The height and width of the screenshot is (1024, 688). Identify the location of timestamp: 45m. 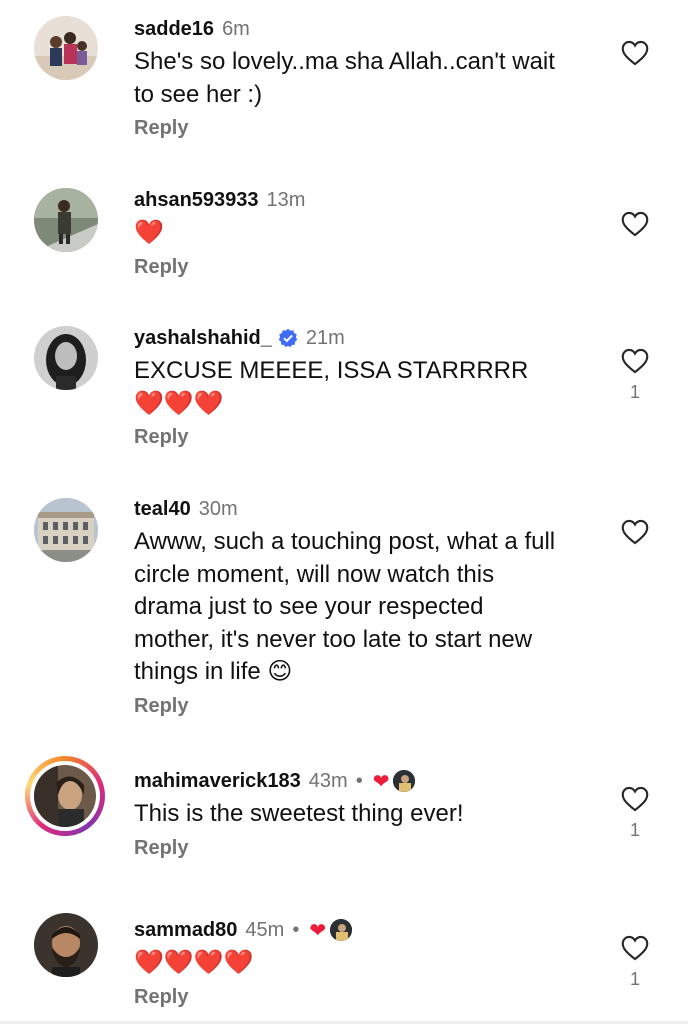
(265, 929).